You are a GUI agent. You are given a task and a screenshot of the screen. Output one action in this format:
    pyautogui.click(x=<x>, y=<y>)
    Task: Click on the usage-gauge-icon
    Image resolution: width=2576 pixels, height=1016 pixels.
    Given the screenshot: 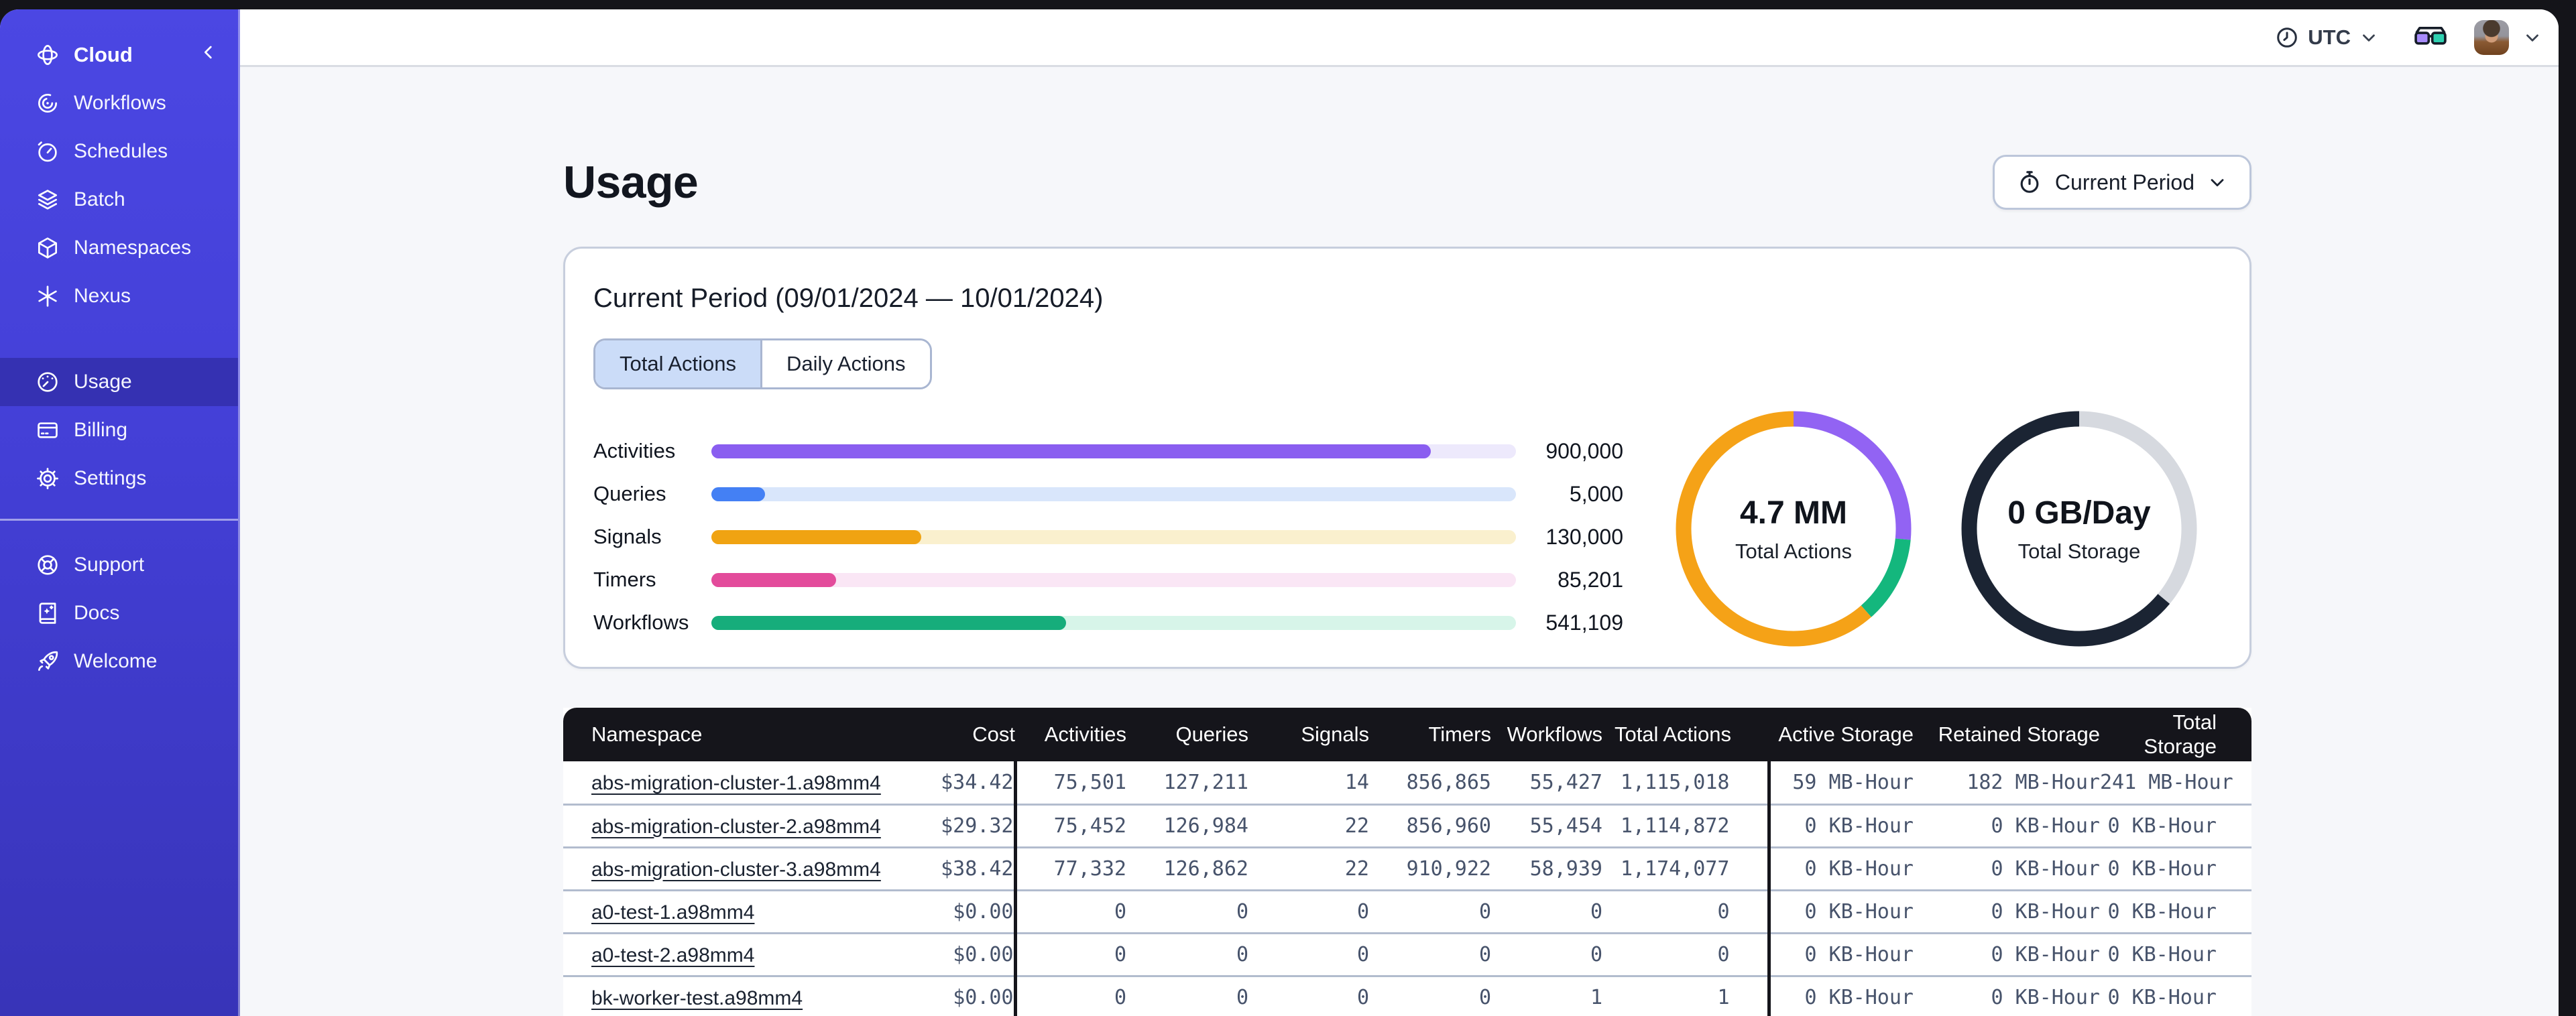 What is the action you would take?
    pyautogui.click(x=47, y=382)
    